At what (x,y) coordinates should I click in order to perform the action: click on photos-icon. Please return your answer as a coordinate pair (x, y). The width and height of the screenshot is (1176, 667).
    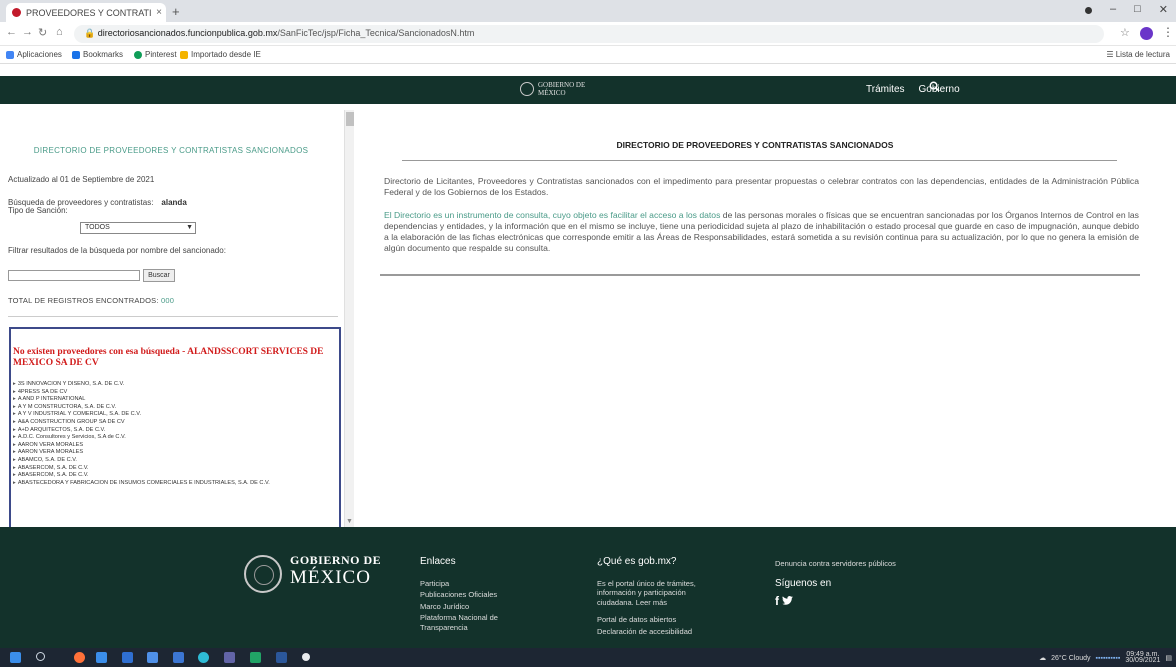
    Looking at the image, I should click on (101, 657).